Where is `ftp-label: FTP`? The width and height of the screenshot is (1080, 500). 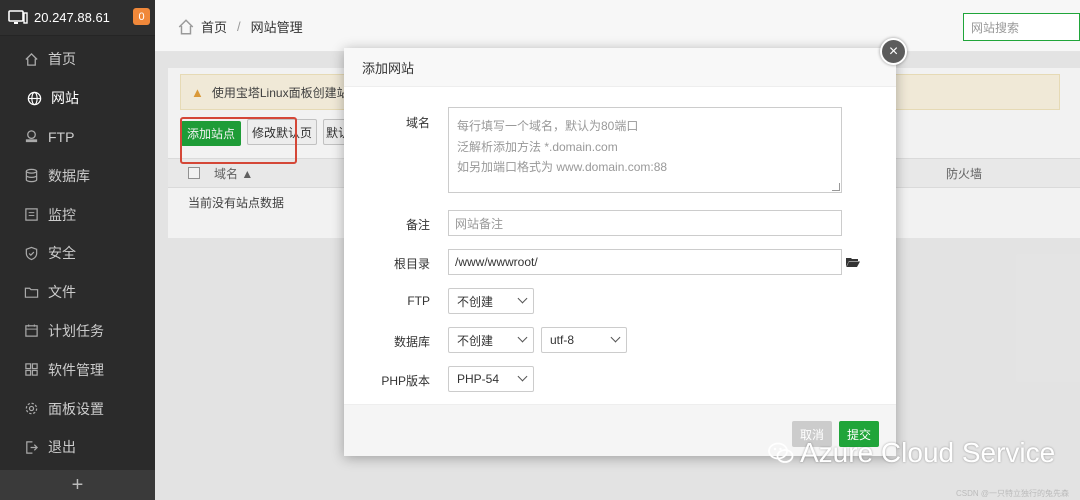 ftp-label: FTP is located at coordinates (418, 301).